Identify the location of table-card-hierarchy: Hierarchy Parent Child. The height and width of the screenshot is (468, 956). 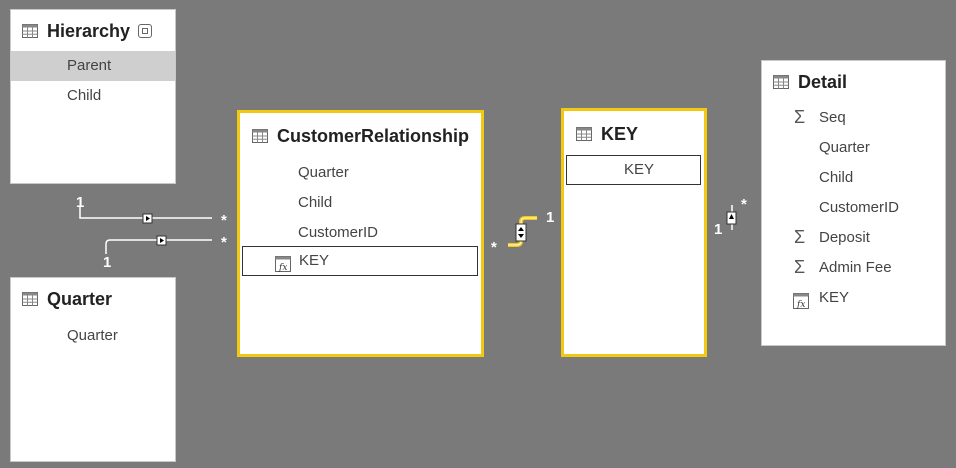
(93, 96).